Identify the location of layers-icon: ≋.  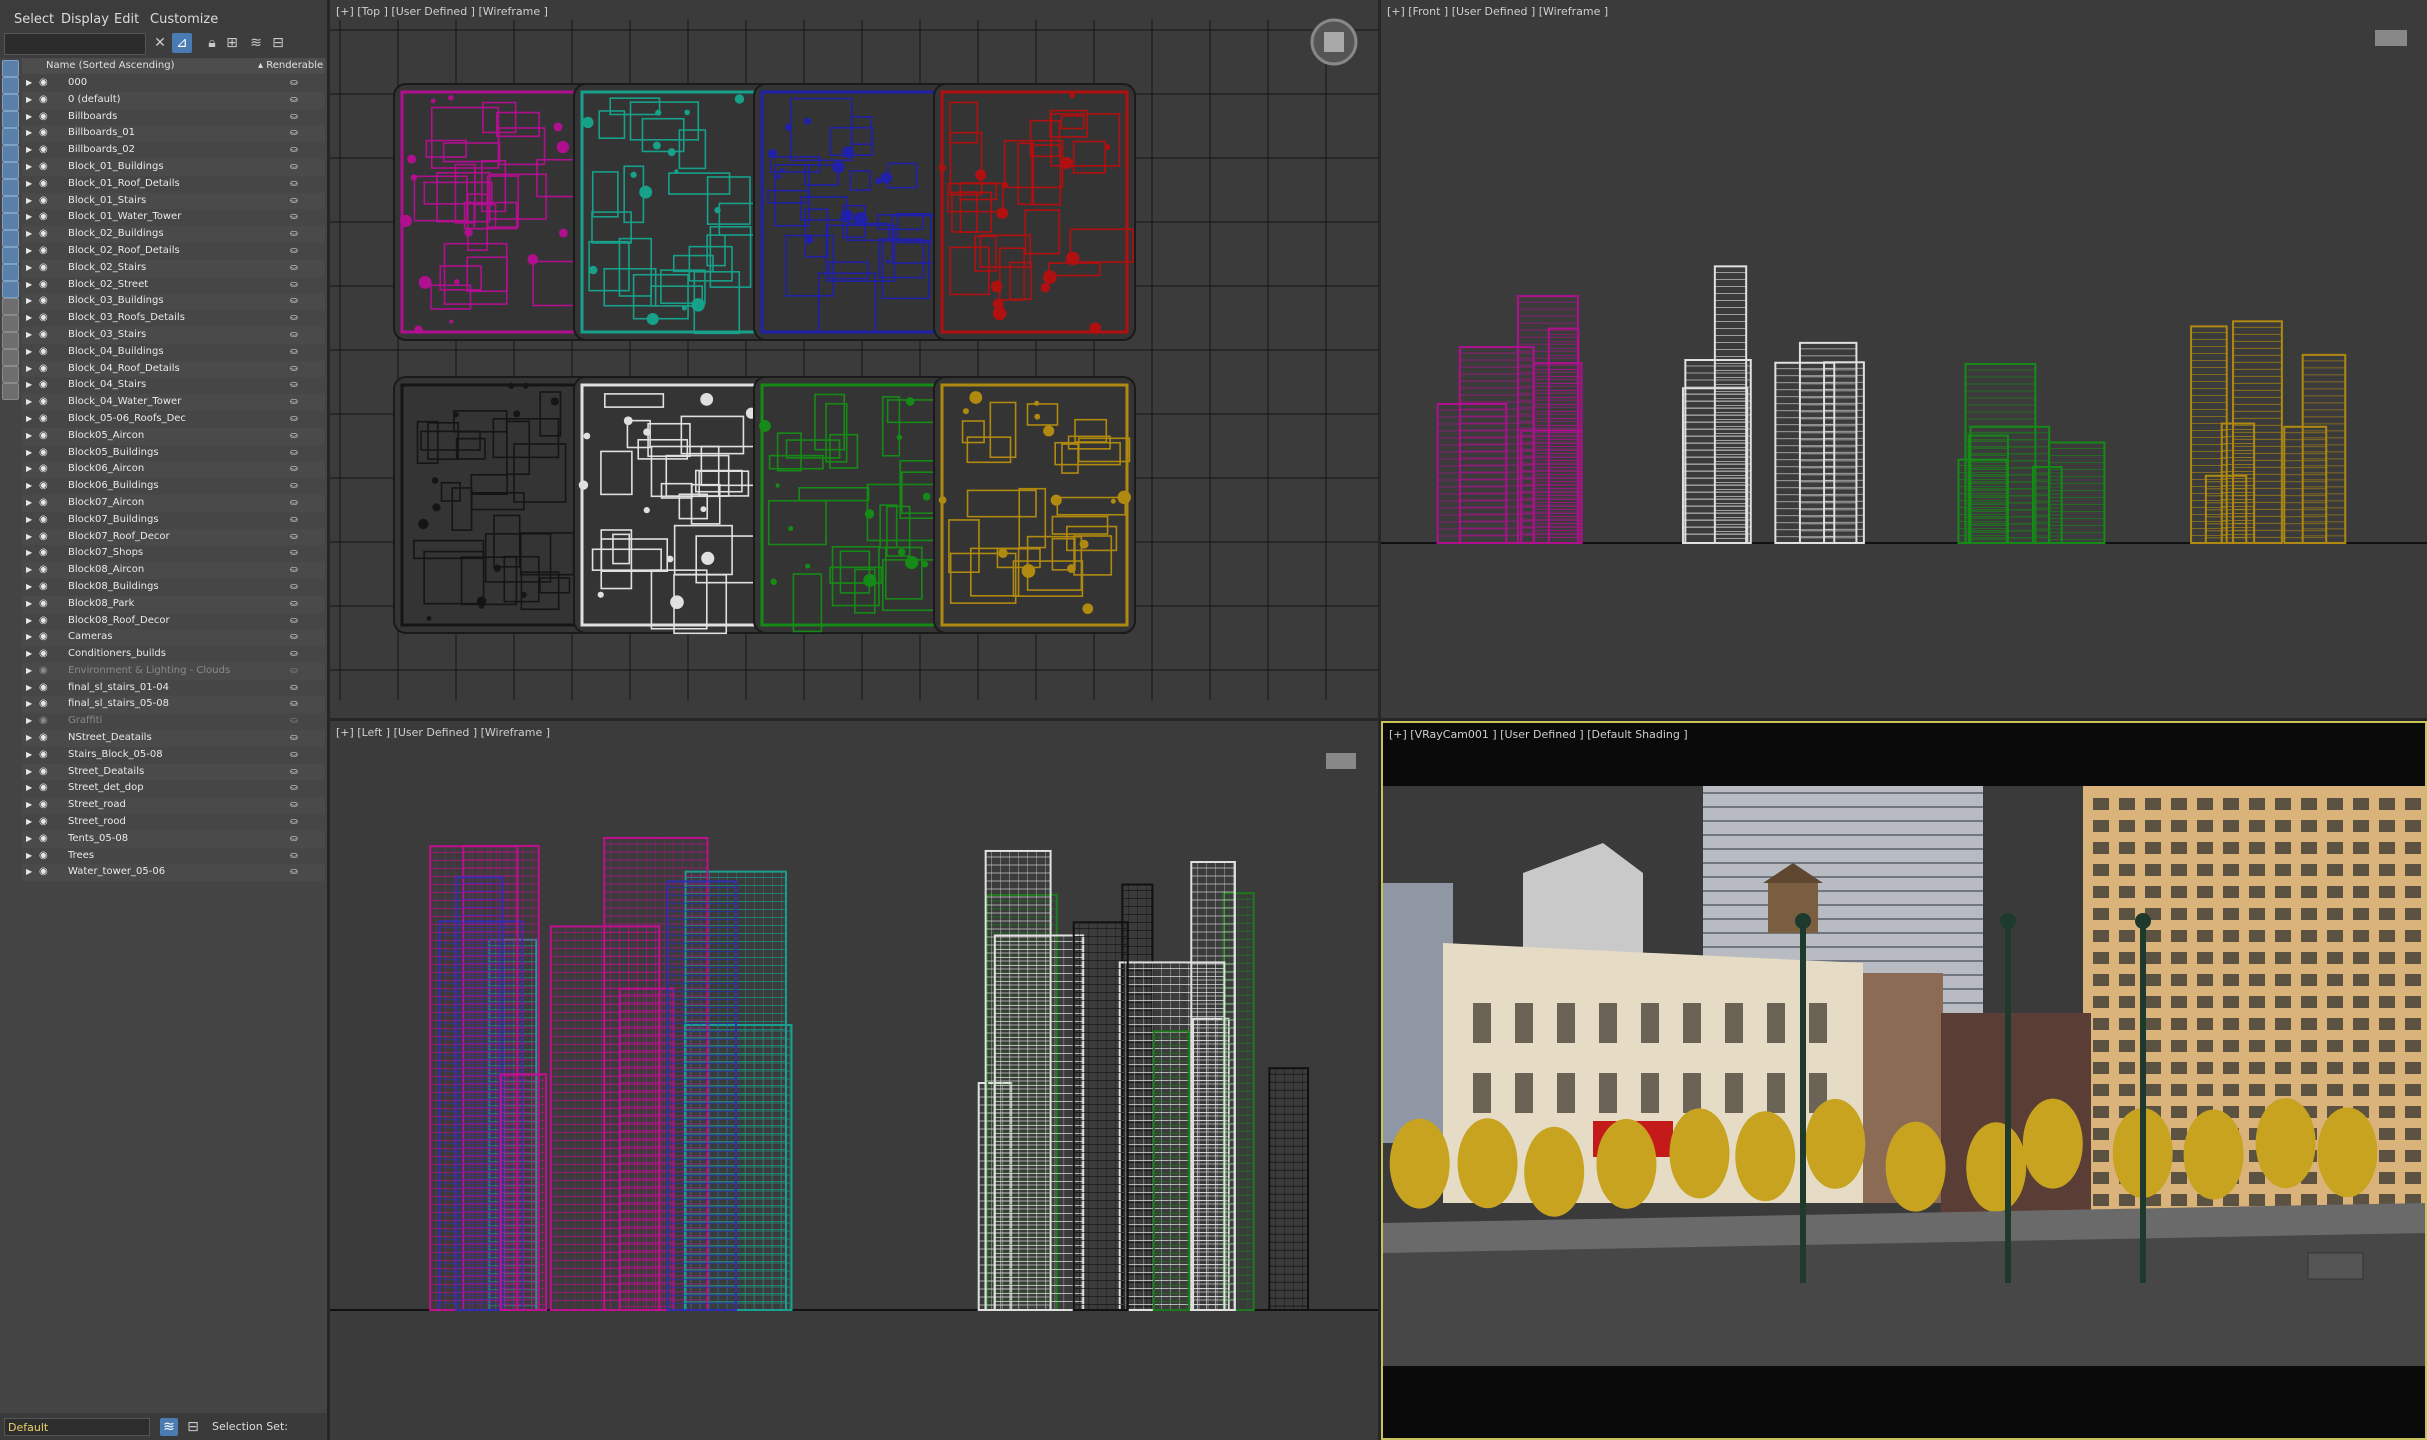
(256, 43).